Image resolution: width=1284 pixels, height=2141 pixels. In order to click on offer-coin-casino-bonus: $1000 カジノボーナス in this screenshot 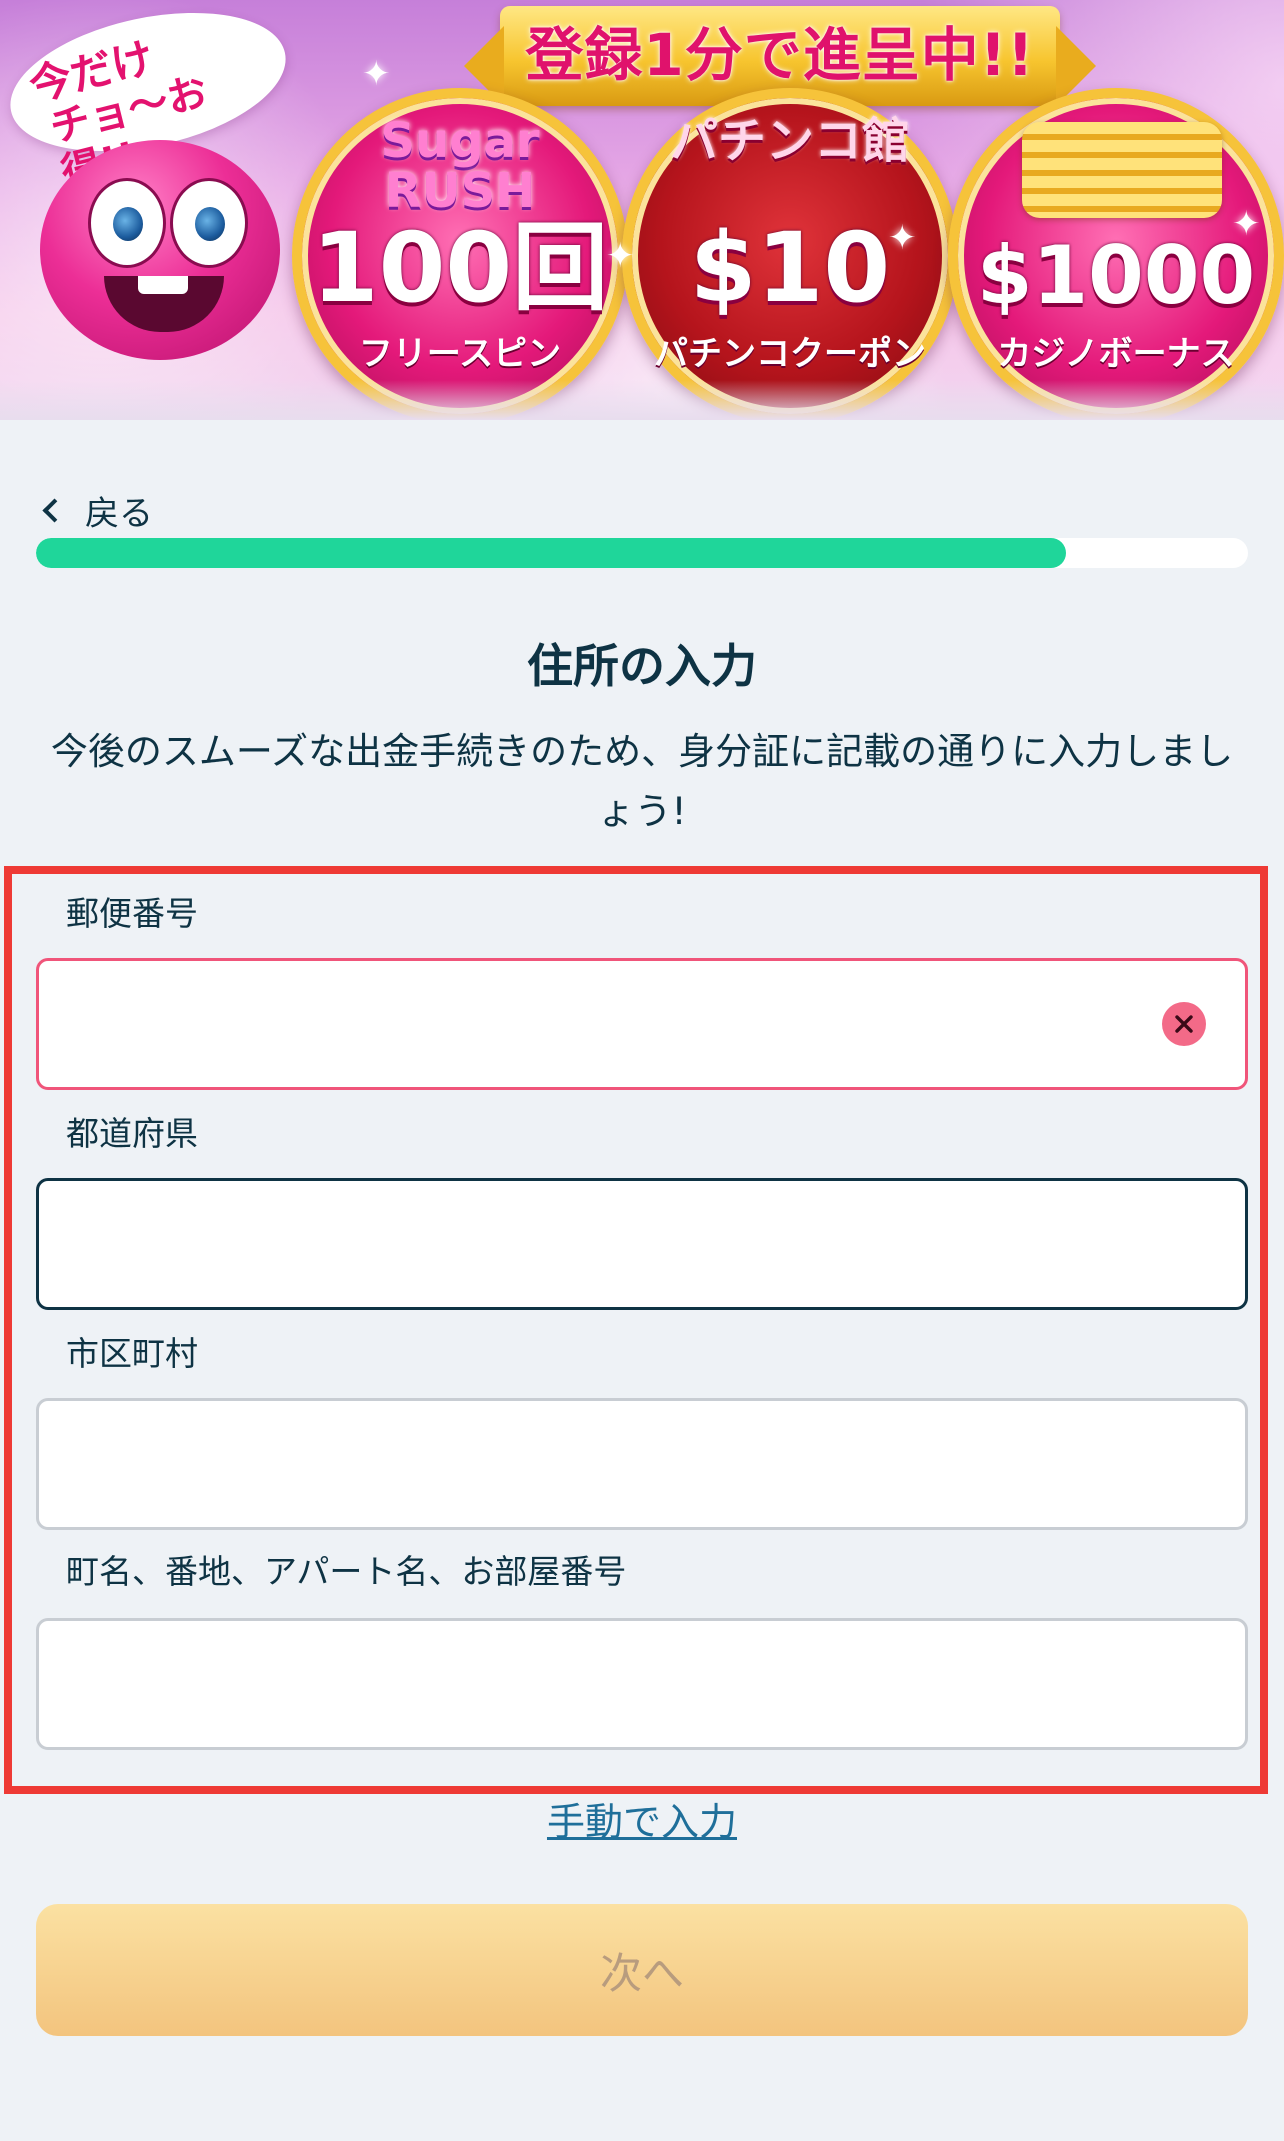, I will do `click(1116, 254)`.